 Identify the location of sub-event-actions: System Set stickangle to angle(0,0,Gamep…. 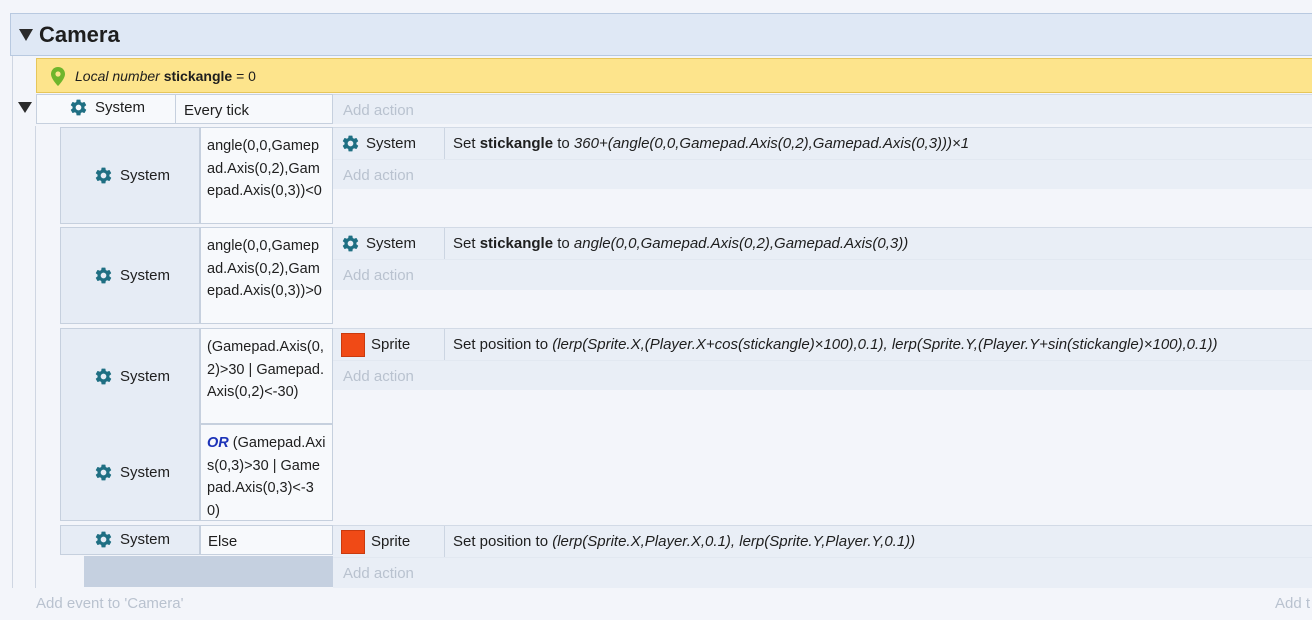
(822, 258).